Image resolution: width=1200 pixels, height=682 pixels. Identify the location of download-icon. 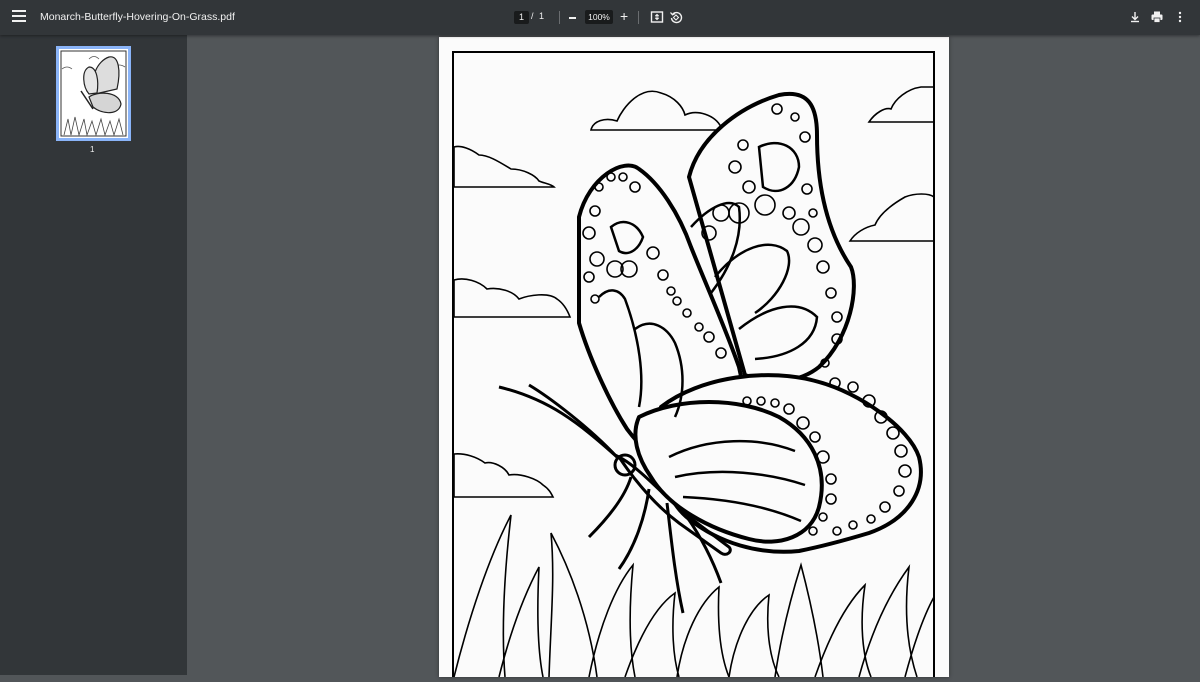
(1135, 17).